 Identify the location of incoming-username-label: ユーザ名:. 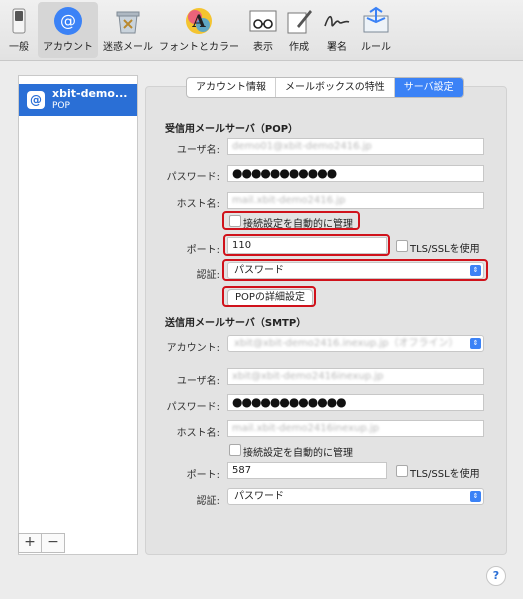
(198, 150).